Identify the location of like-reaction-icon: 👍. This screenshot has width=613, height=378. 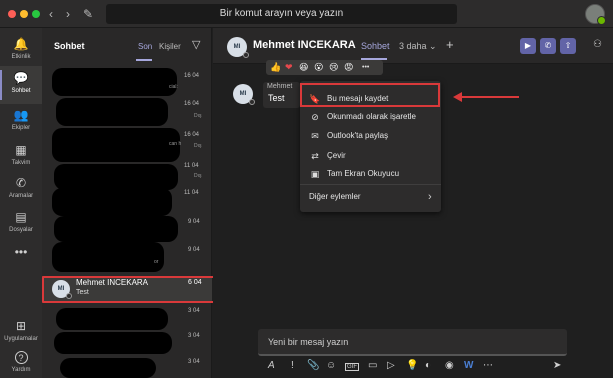
(275, 67).